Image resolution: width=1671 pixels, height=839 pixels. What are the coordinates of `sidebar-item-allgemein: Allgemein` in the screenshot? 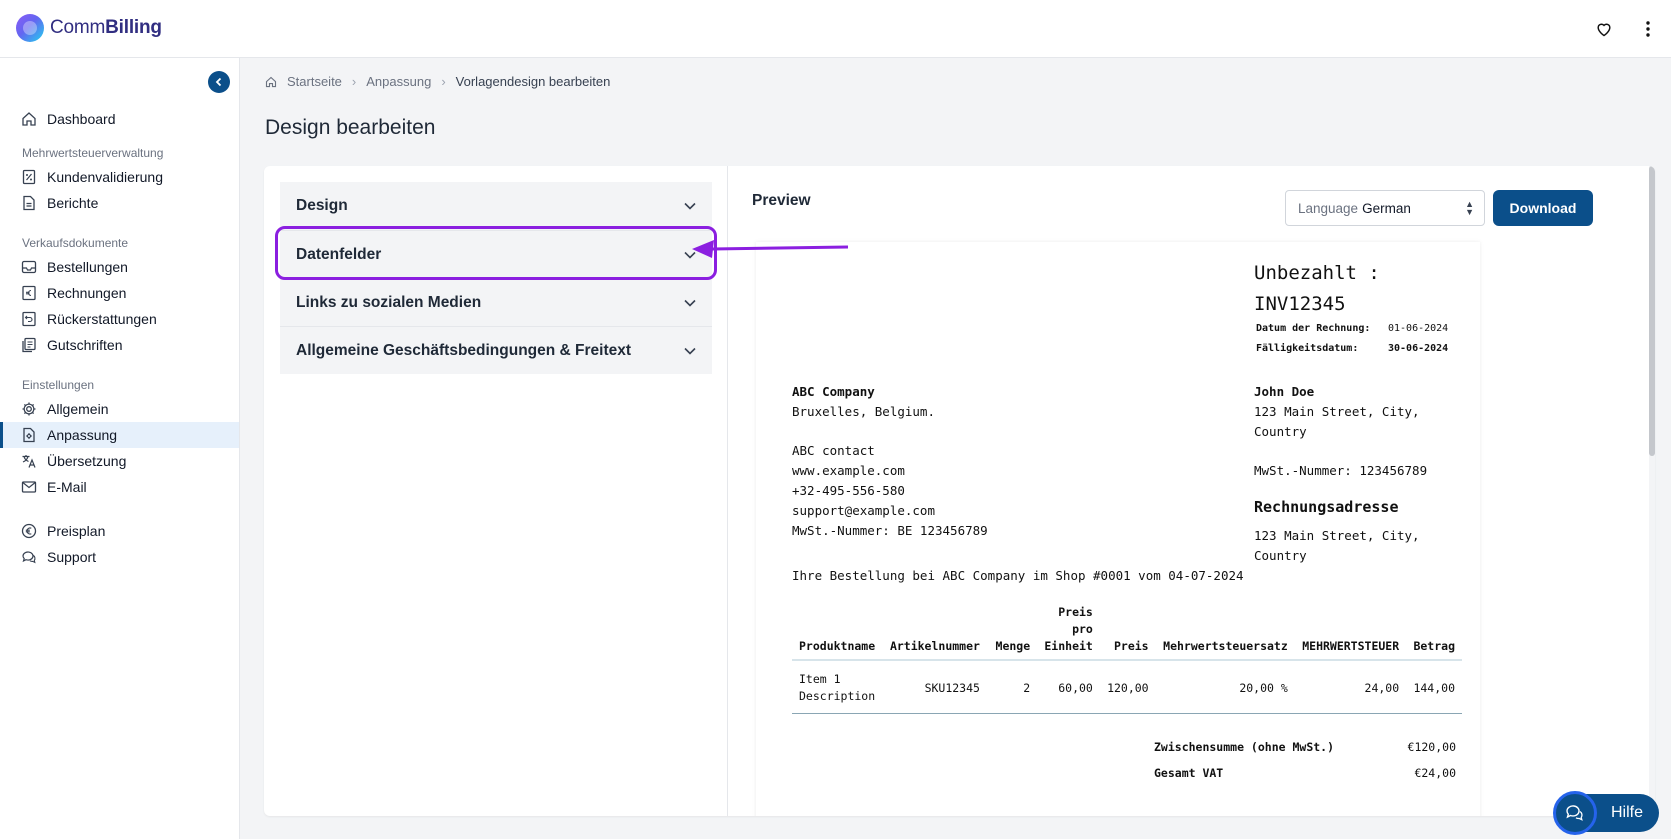 It's located at (119, 409).